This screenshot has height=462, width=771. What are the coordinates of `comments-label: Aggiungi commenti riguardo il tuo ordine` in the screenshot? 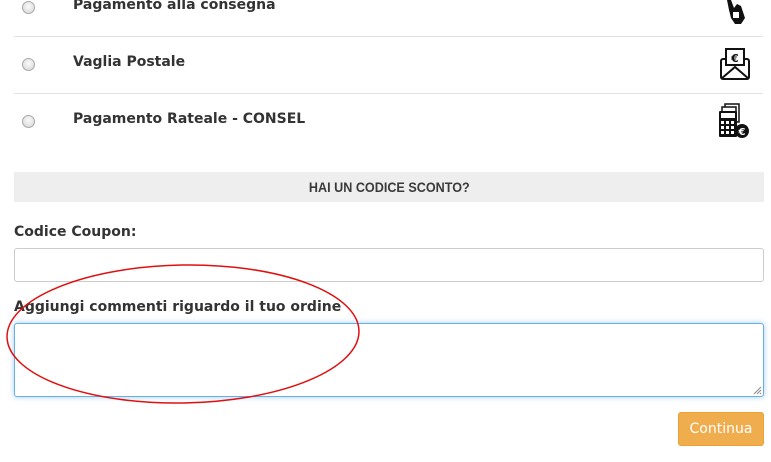 It's located at (178, 307).